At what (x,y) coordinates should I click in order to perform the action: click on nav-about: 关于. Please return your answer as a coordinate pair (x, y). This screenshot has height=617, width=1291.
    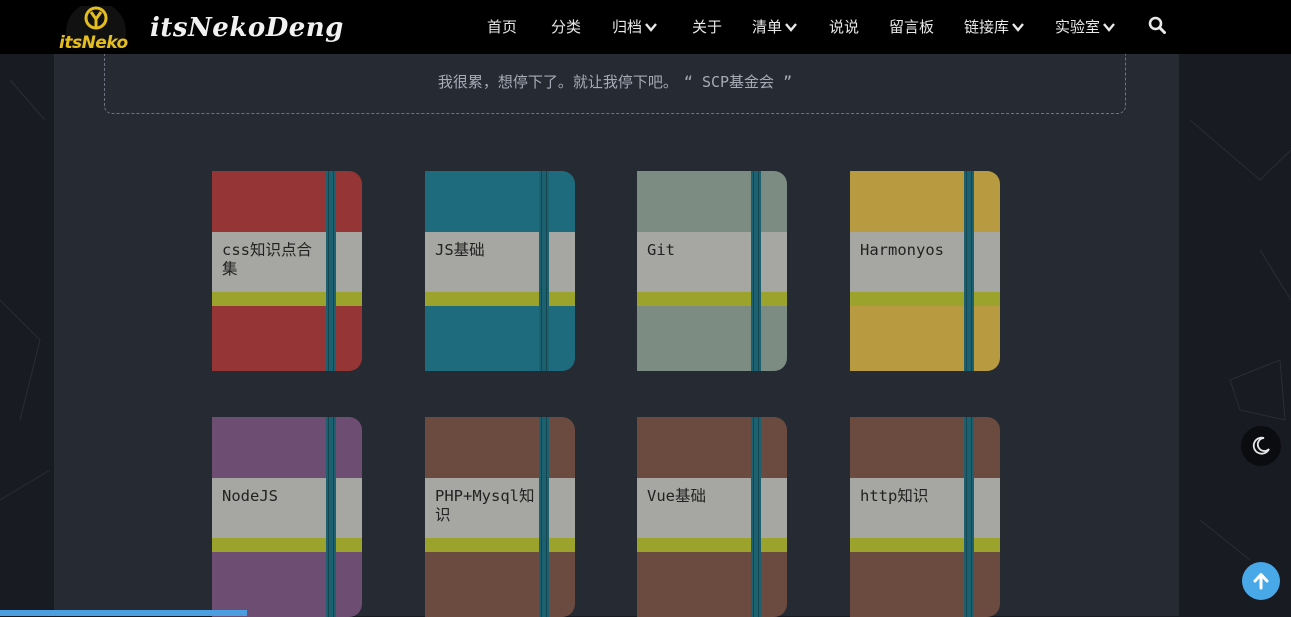
    Looking at the image, I should click on (707, 26).